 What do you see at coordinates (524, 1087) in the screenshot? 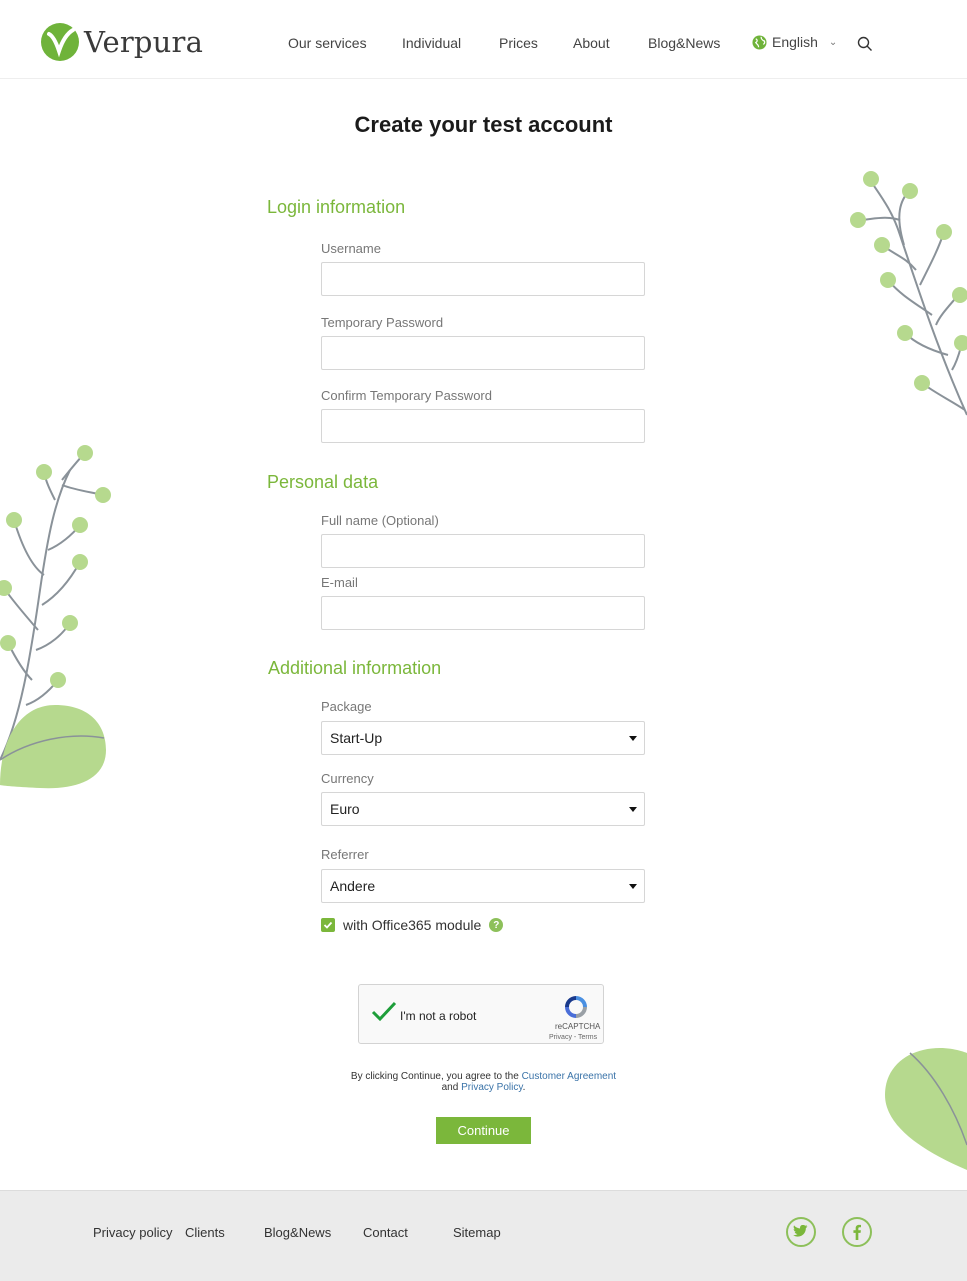
I see `agreement-suffix: .` at bounding box center [524, 1087].